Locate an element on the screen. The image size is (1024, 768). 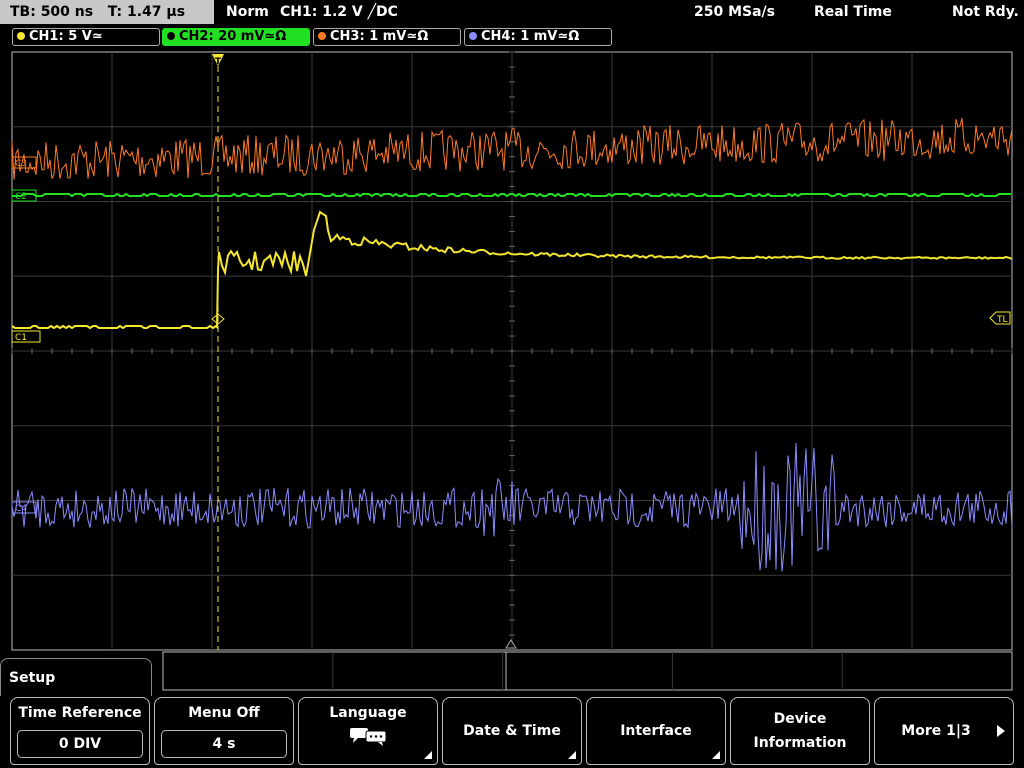
menu-off-value: 4 s is located at coordinates (224, 744).